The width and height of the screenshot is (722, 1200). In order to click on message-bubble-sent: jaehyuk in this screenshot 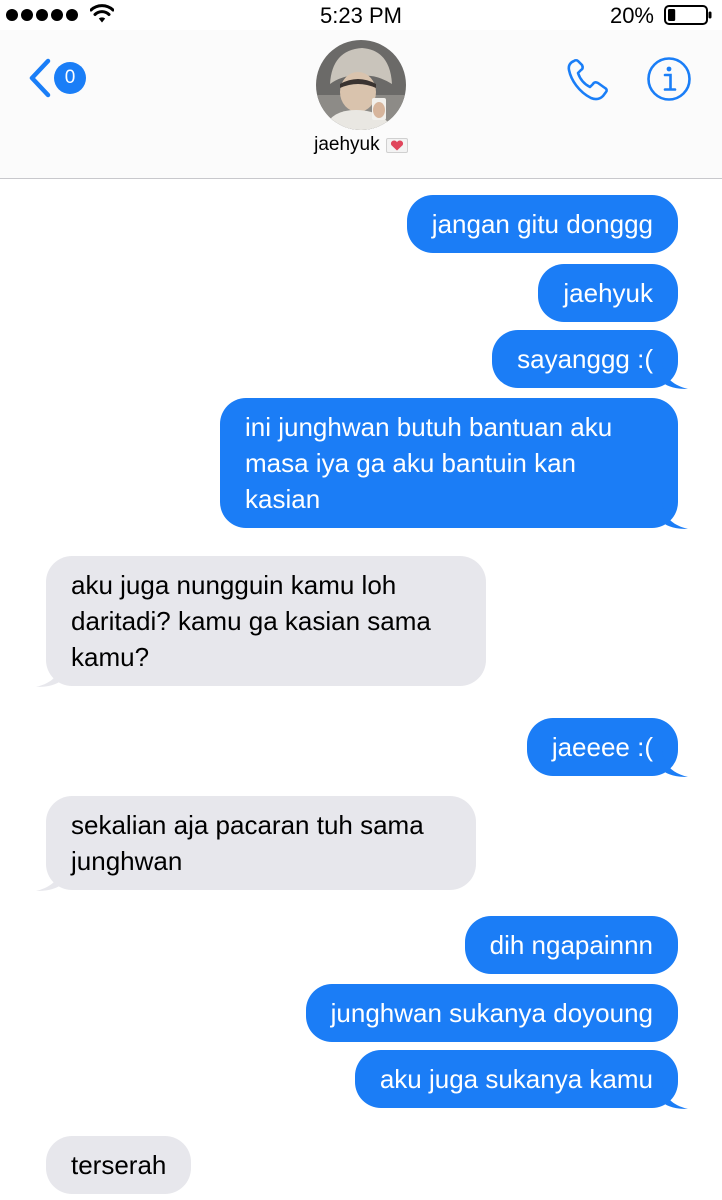, I will do `click(608, 293)`.